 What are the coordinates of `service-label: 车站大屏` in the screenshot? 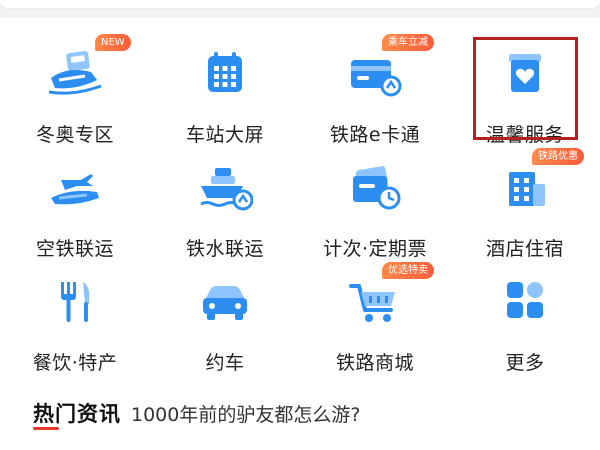 It's located at (224, 135).